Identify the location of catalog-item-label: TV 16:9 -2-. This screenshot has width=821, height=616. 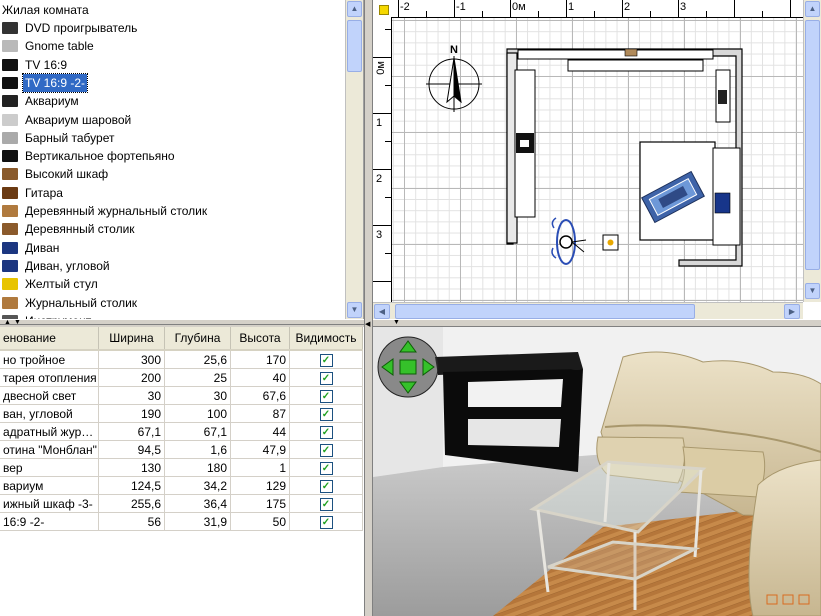
(55, 82).